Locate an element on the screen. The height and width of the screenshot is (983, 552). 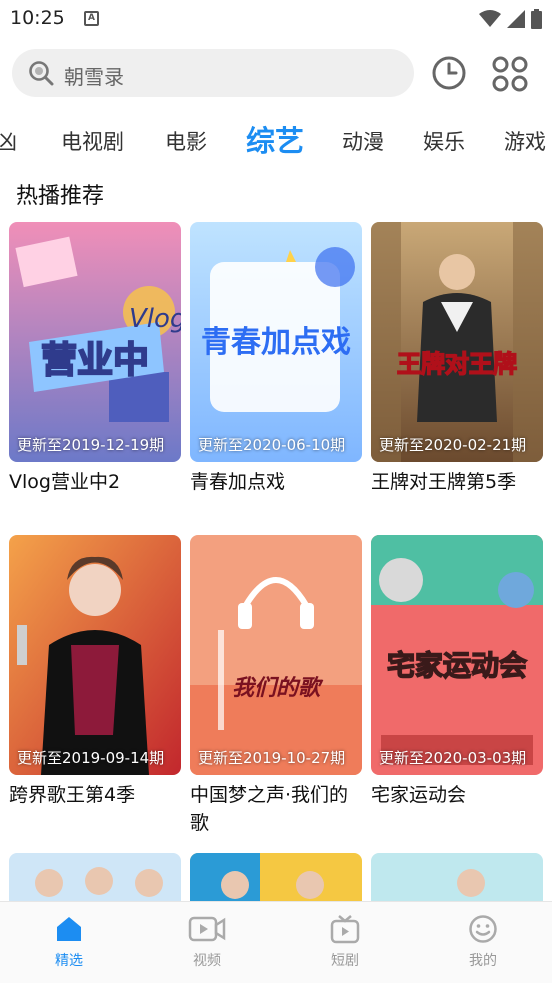
nav-video: 视频 is located at coordinates (207, 942).